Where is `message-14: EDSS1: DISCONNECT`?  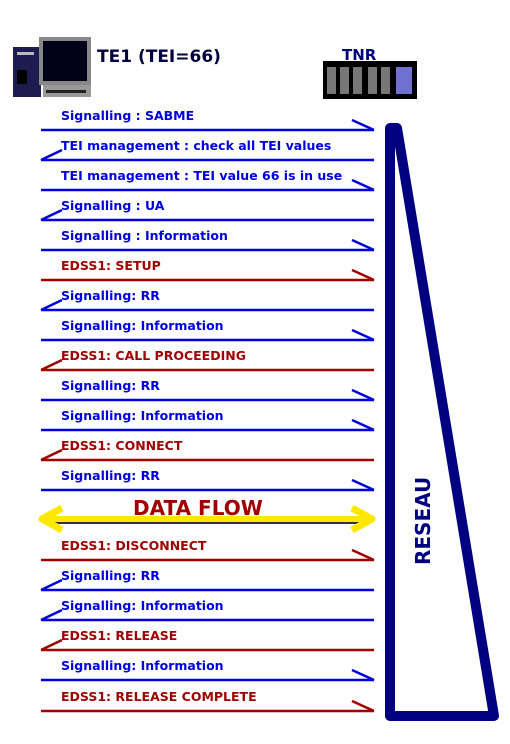 message-14: EDSS1: DISCONNECT is located at coordinates (208, 550).